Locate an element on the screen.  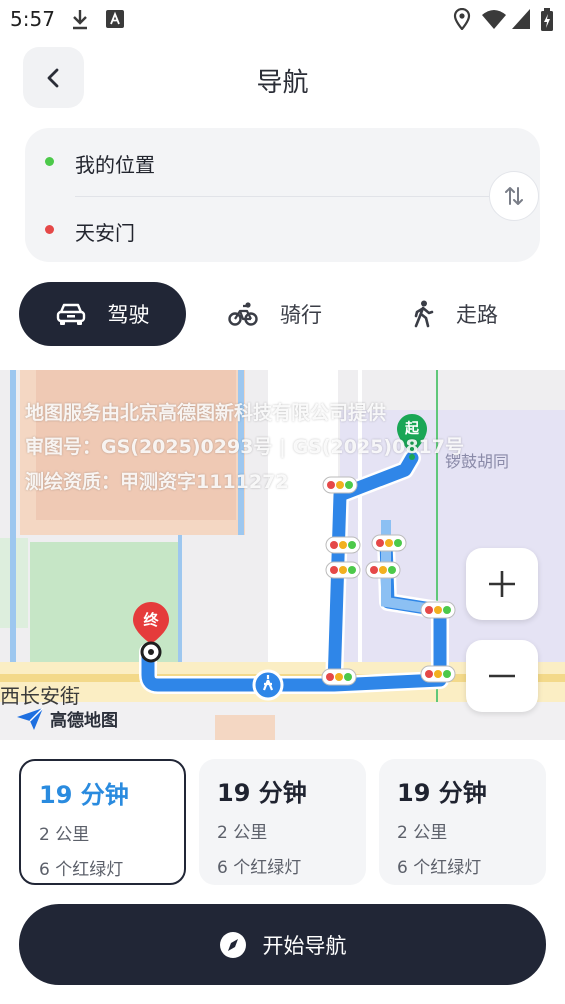
swap-icon is located at coordinates (514, 196).